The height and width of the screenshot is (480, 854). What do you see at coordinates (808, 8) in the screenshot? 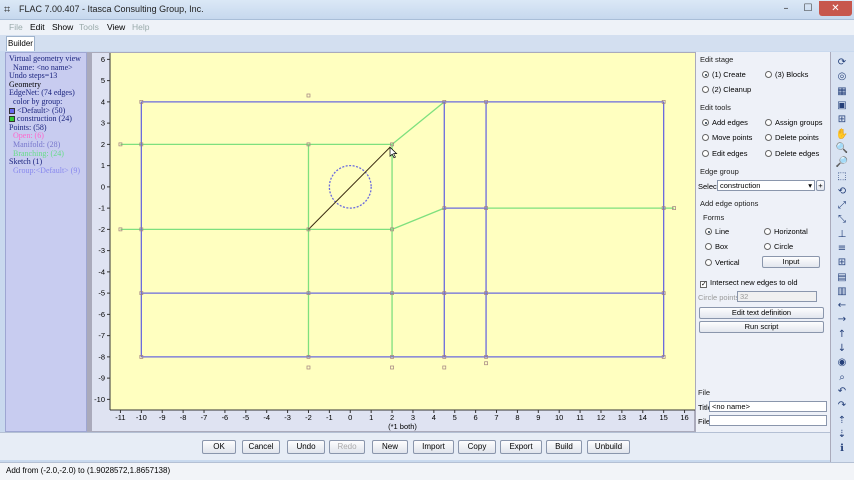
I see `maximize-button: ☐` at bounding box center [808, 8].